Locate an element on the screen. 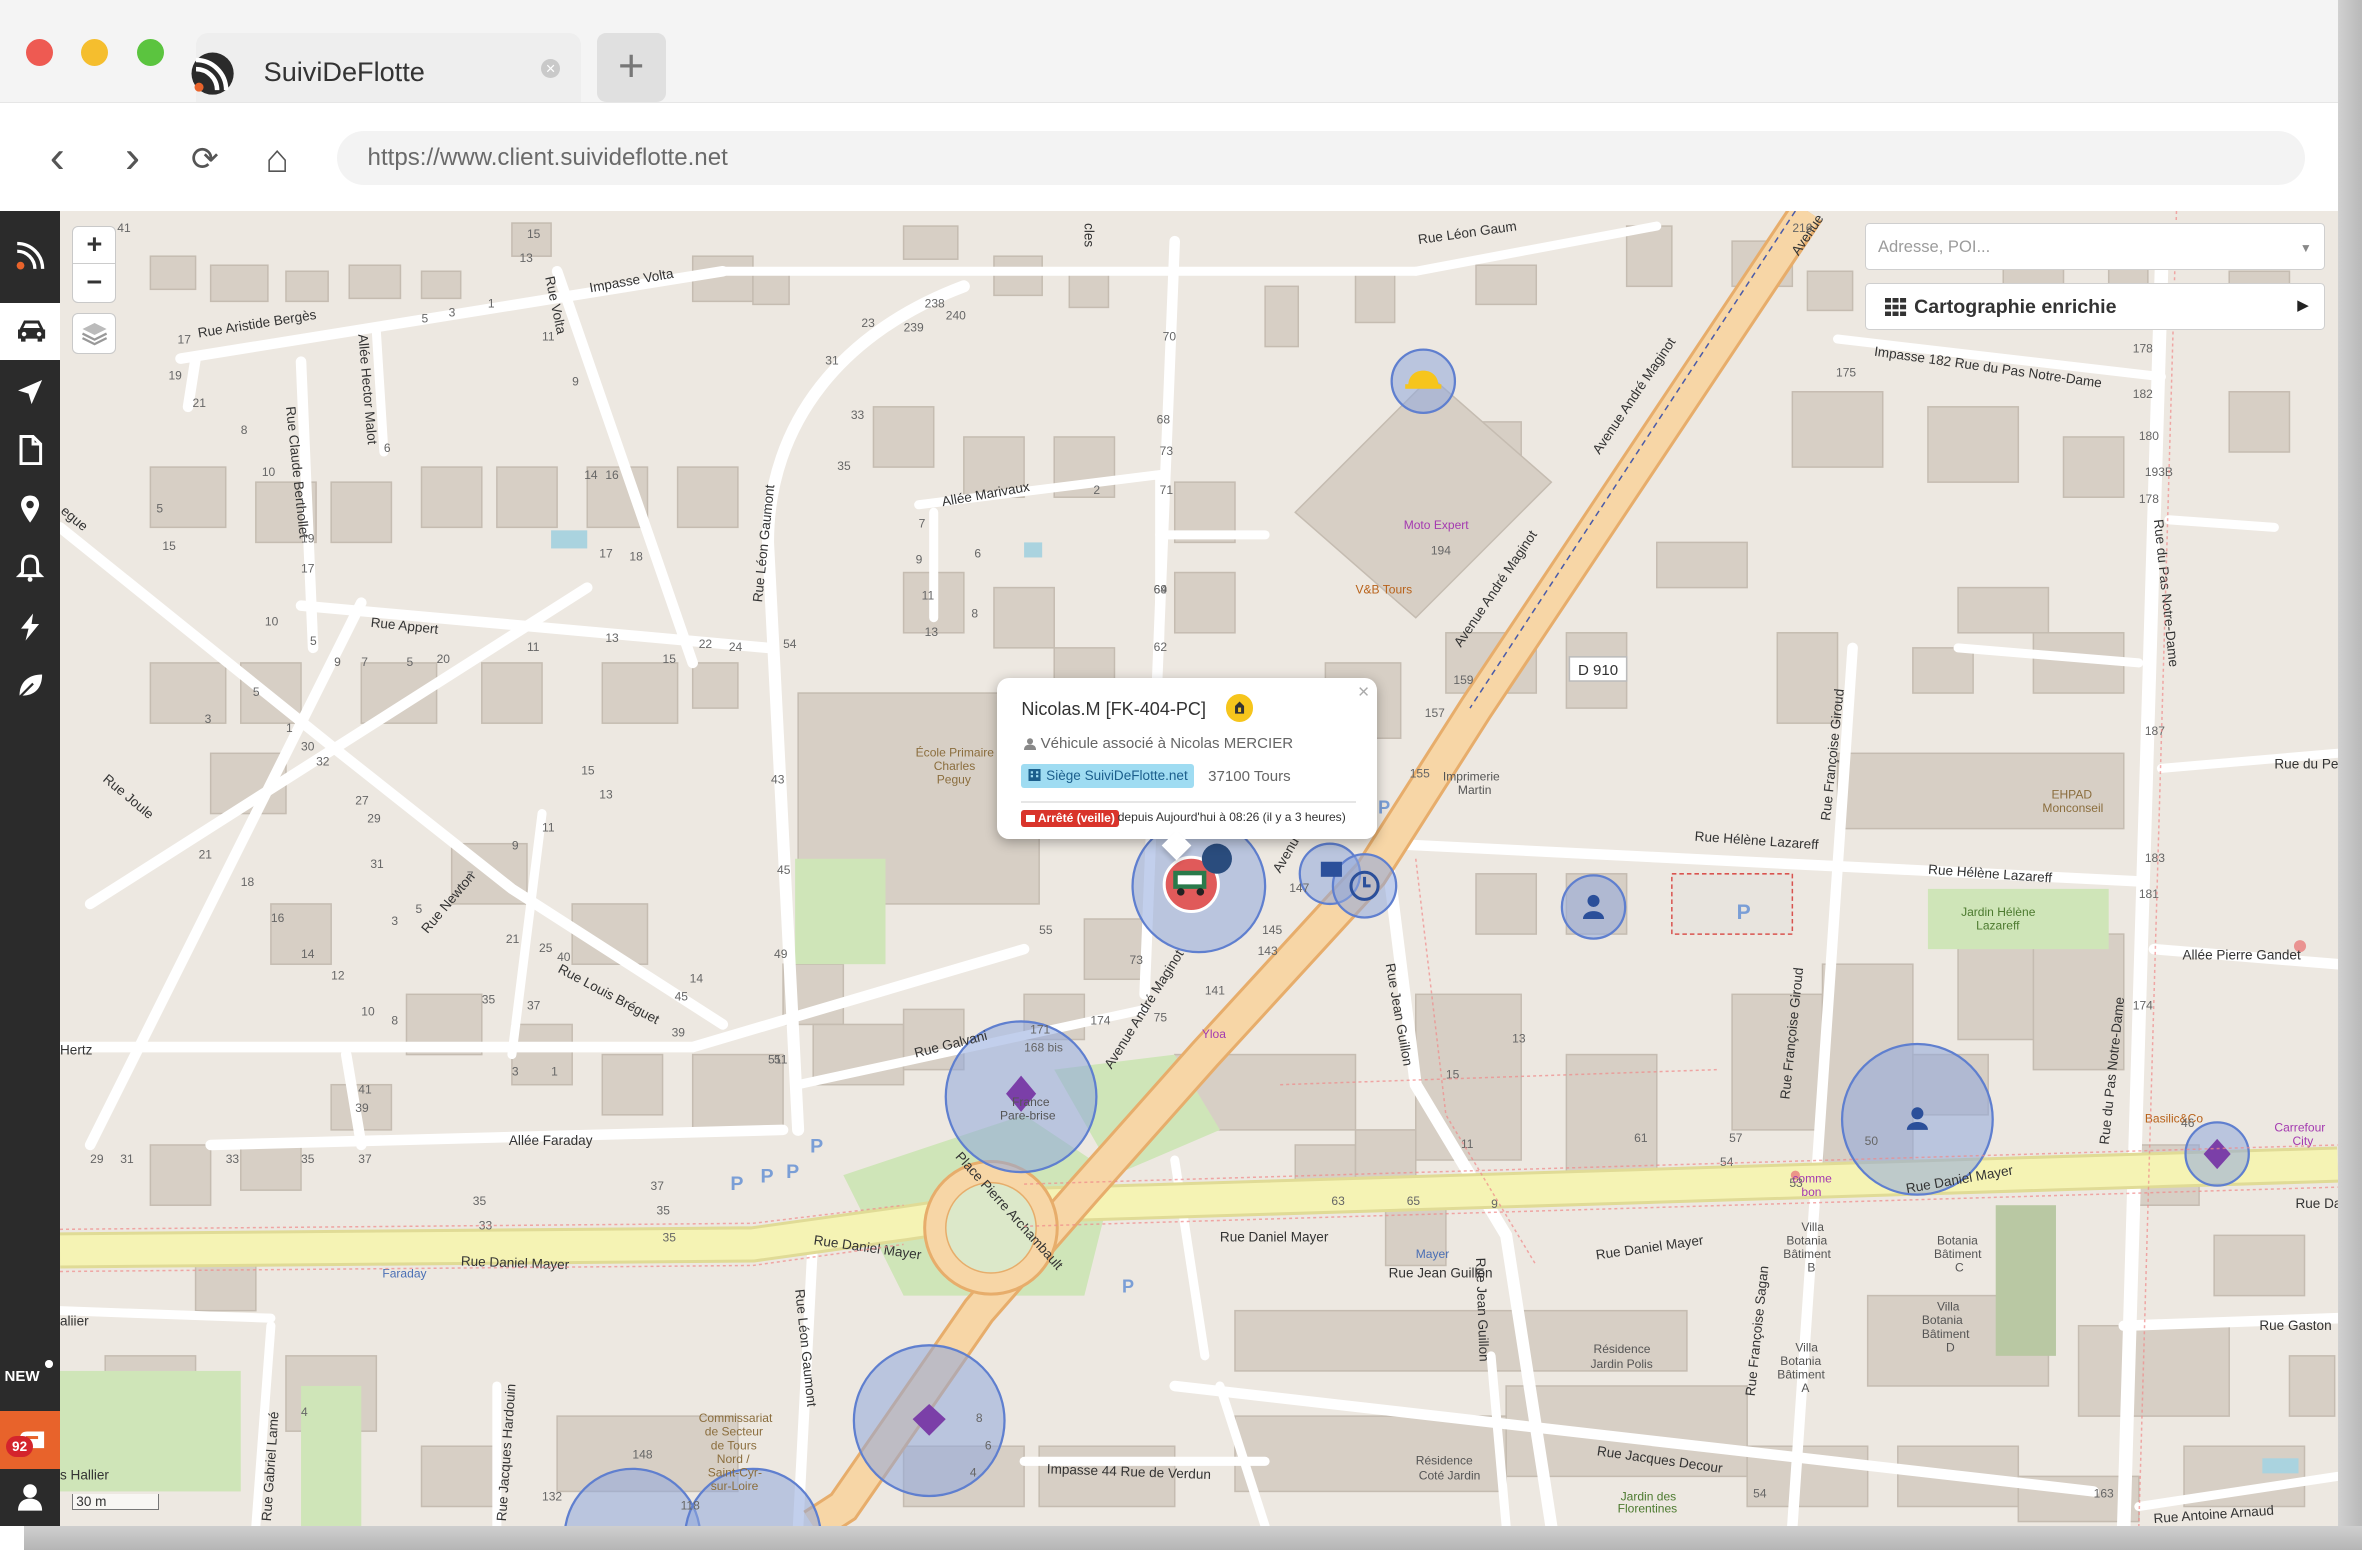  svg-text: 35 is located at coordinates (670, 1237).